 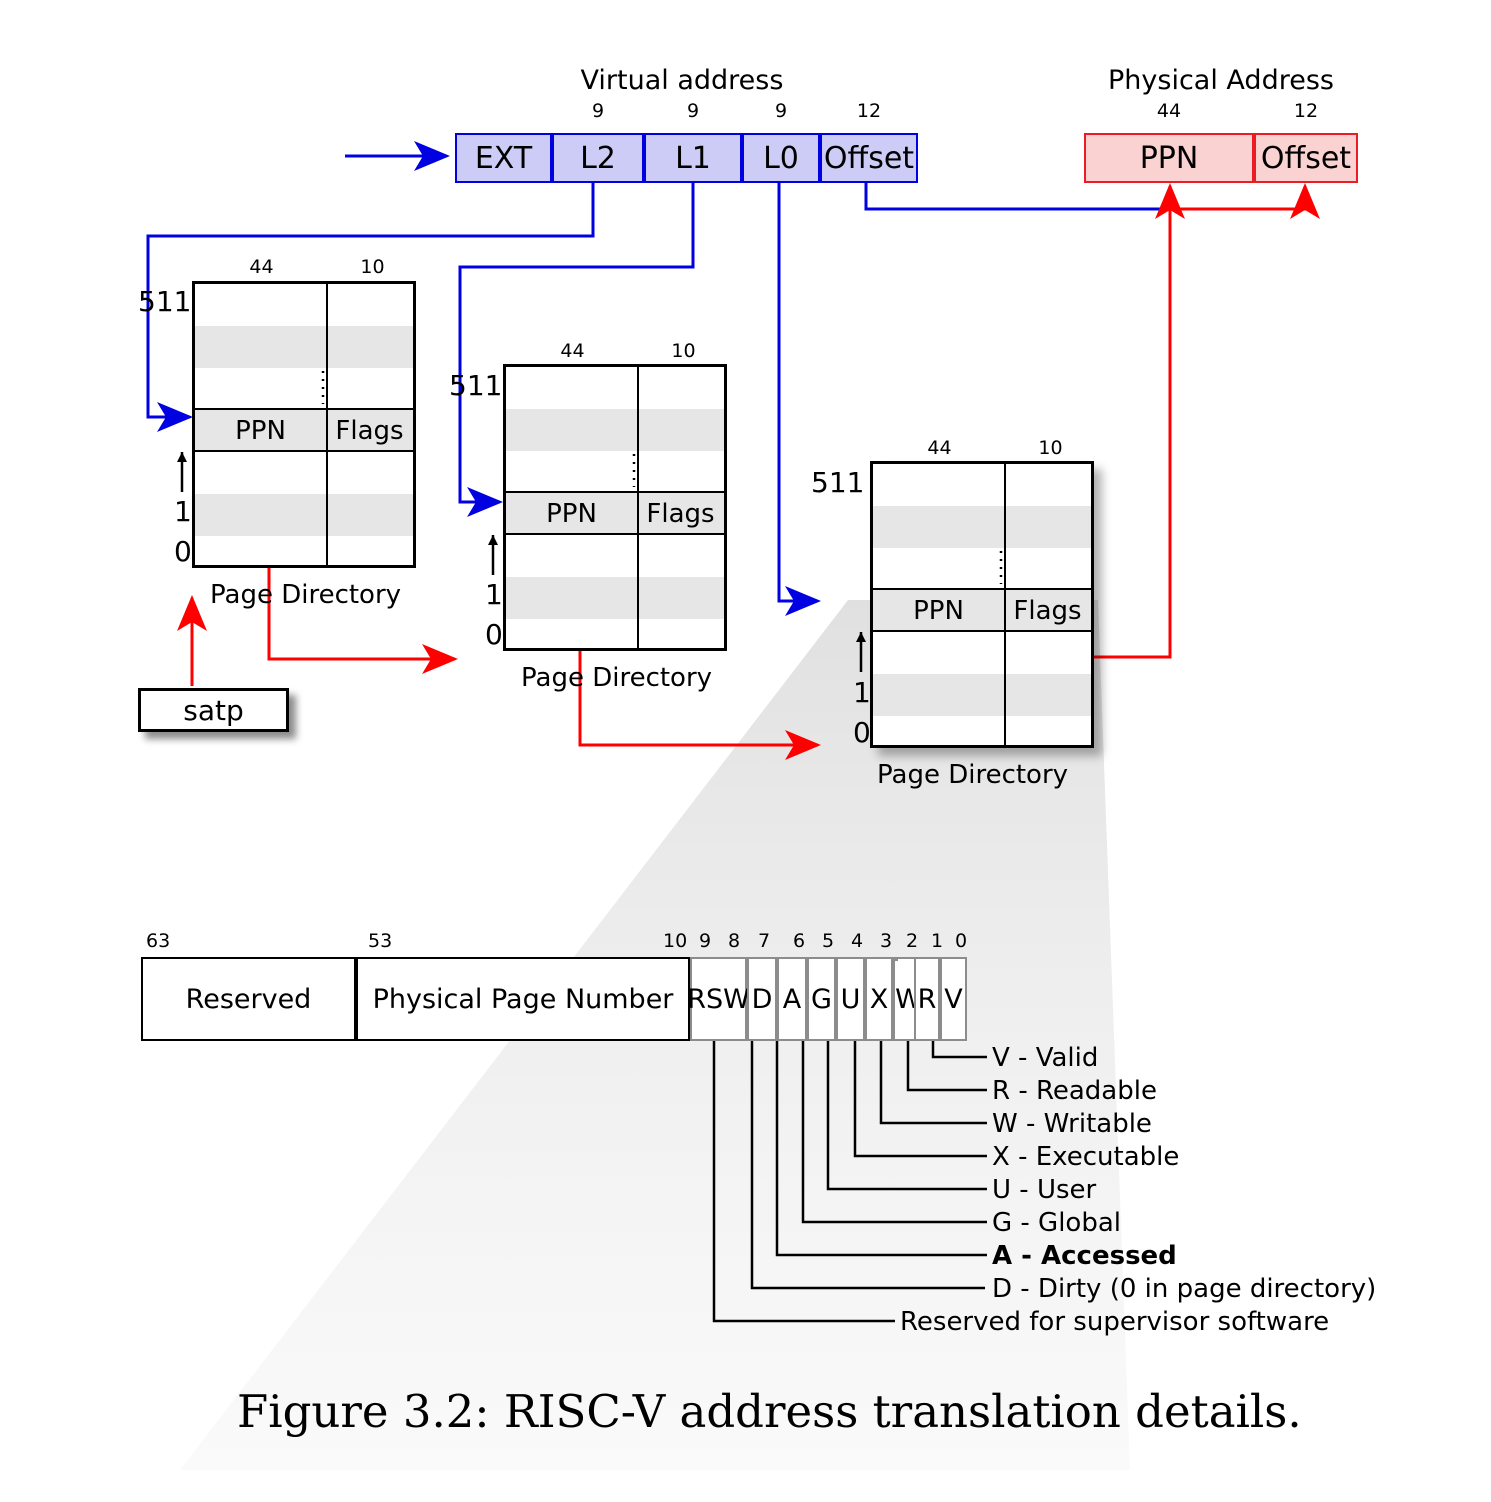 I want to click on pte-bitnum-10: 10, so click(x=675, y=941).